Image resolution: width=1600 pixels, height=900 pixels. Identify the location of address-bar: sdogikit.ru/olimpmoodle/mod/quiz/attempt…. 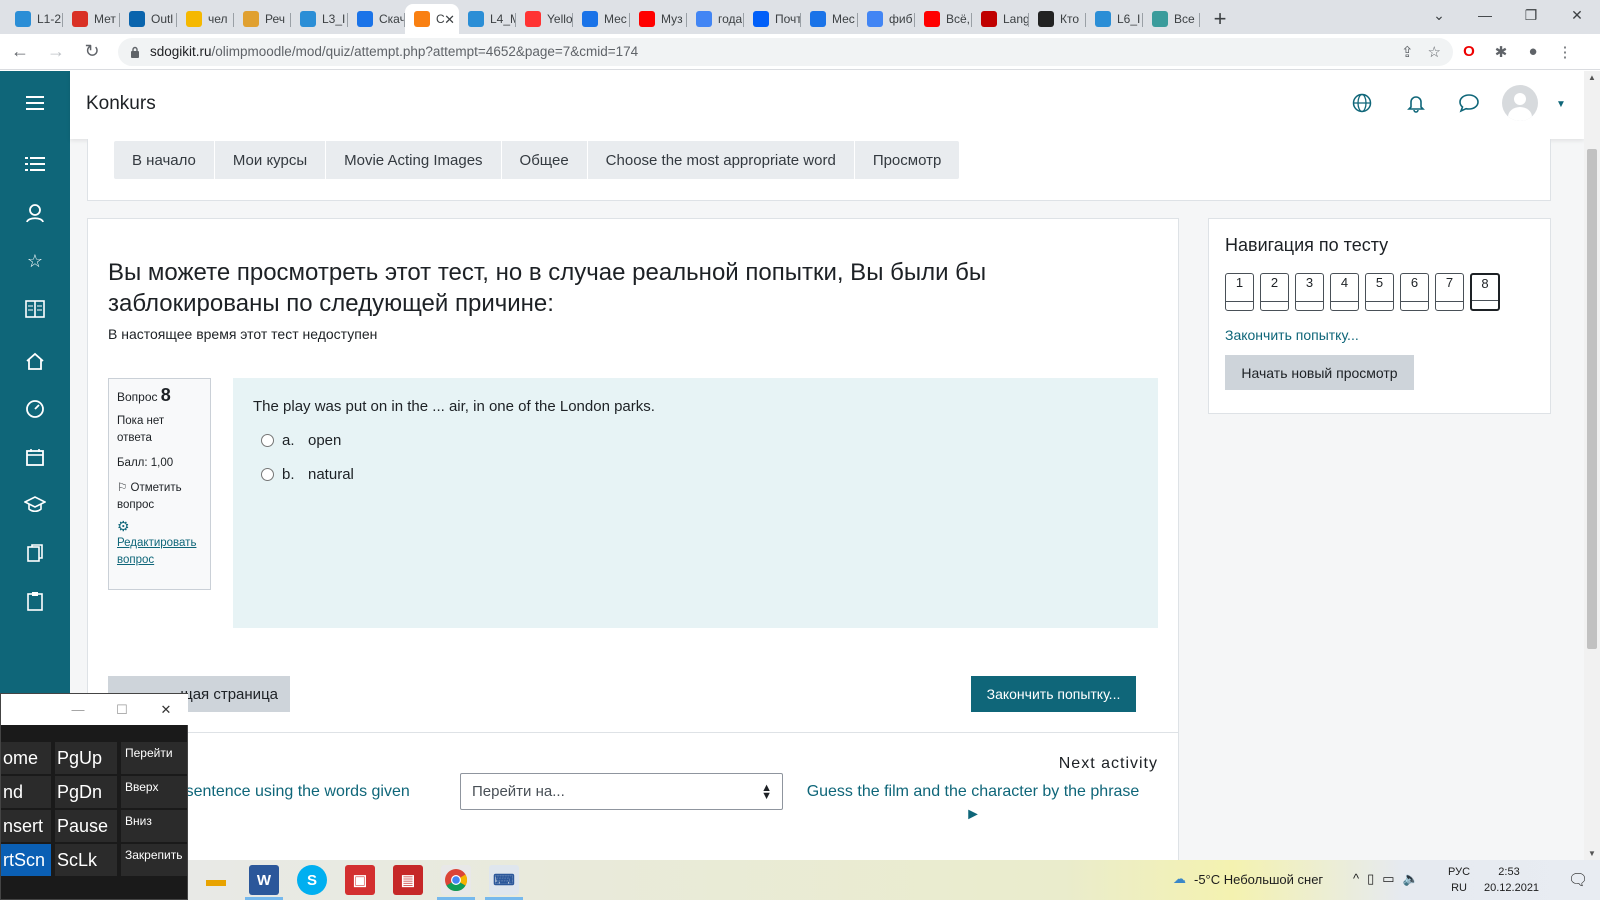
(785, 51).